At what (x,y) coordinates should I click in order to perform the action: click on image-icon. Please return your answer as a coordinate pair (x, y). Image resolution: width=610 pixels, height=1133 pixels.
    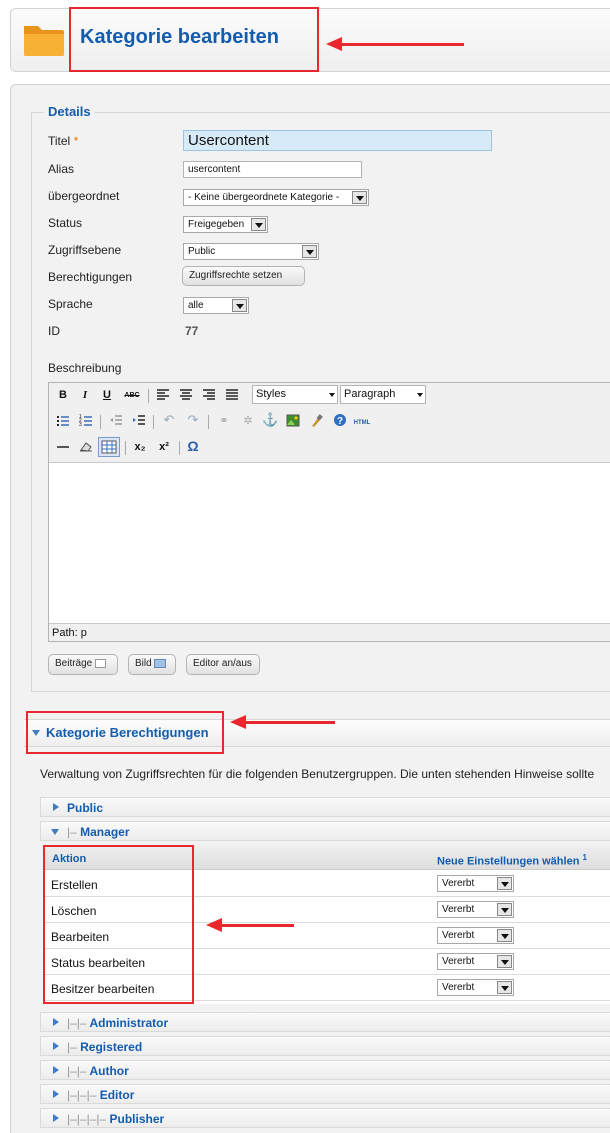
    Looking at the image, I should click on (293, 422).